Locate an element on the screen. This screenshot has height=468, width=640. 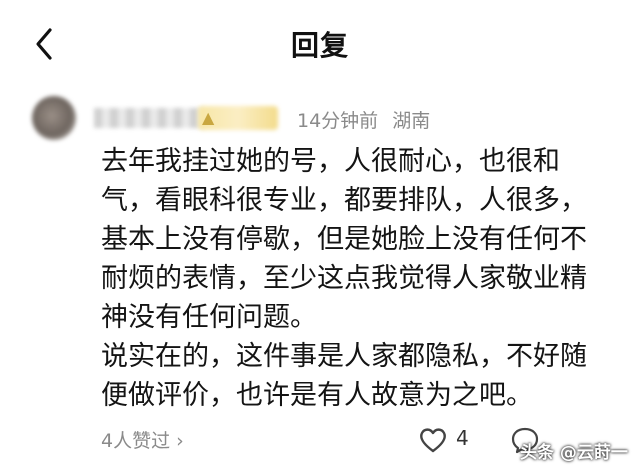
chevron-right-icon: › is located at coordinates (180, 441).